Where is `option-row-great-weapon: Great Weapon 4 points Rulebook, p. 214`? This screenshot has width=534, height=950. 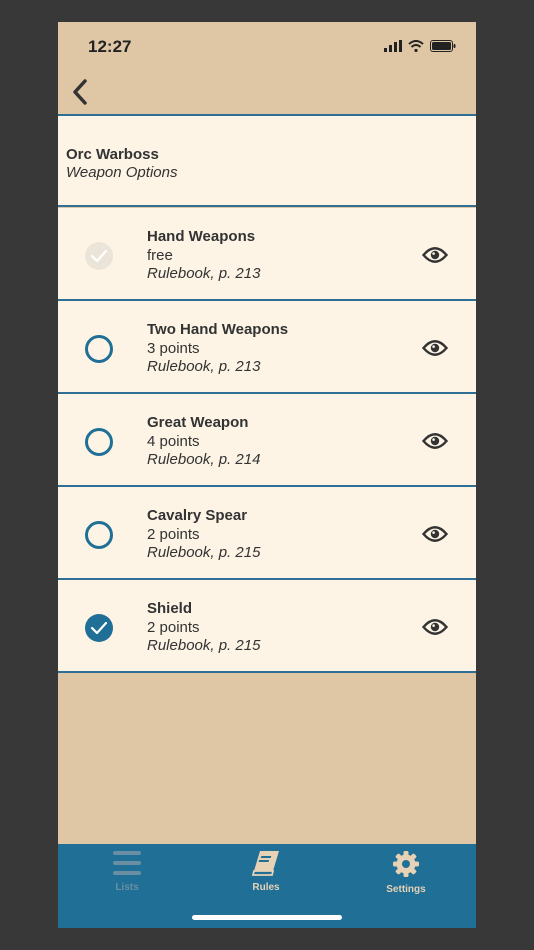
option-row-great-weapon: Great Weapon 4 points Rulebook, p. 214 is located at coordinates (267, 440).